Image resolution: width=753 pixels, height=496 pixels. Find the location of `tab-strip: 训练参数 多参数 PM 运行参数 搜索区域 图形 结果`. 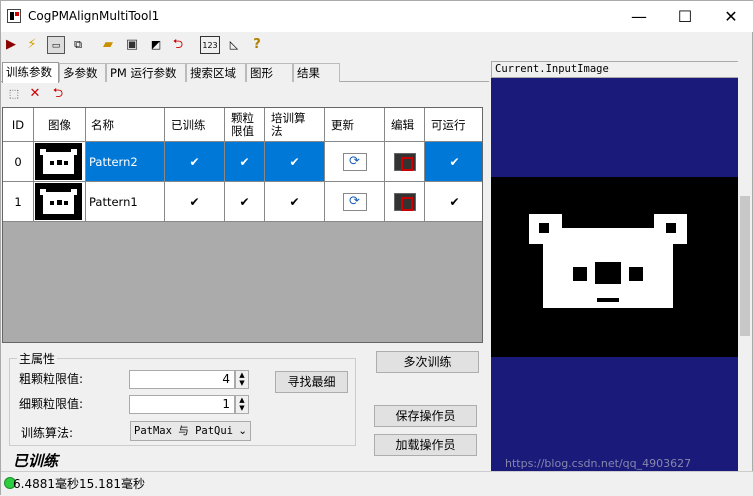

tab-strip: 训练参数 多参数 PM 运行参数 搜索区域 图形 结果 is located at coordinates (245, 72).